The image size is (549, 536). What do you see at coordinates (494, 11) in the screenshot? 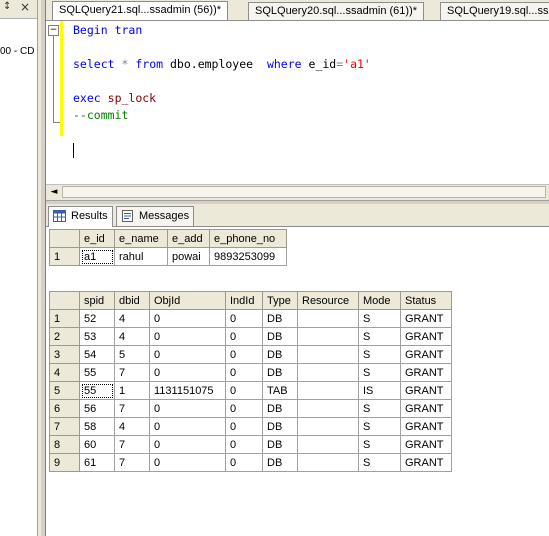
I see `tab-sqlquery19: SQLQuery19.sql...ss` at bounding box center [494, 11].